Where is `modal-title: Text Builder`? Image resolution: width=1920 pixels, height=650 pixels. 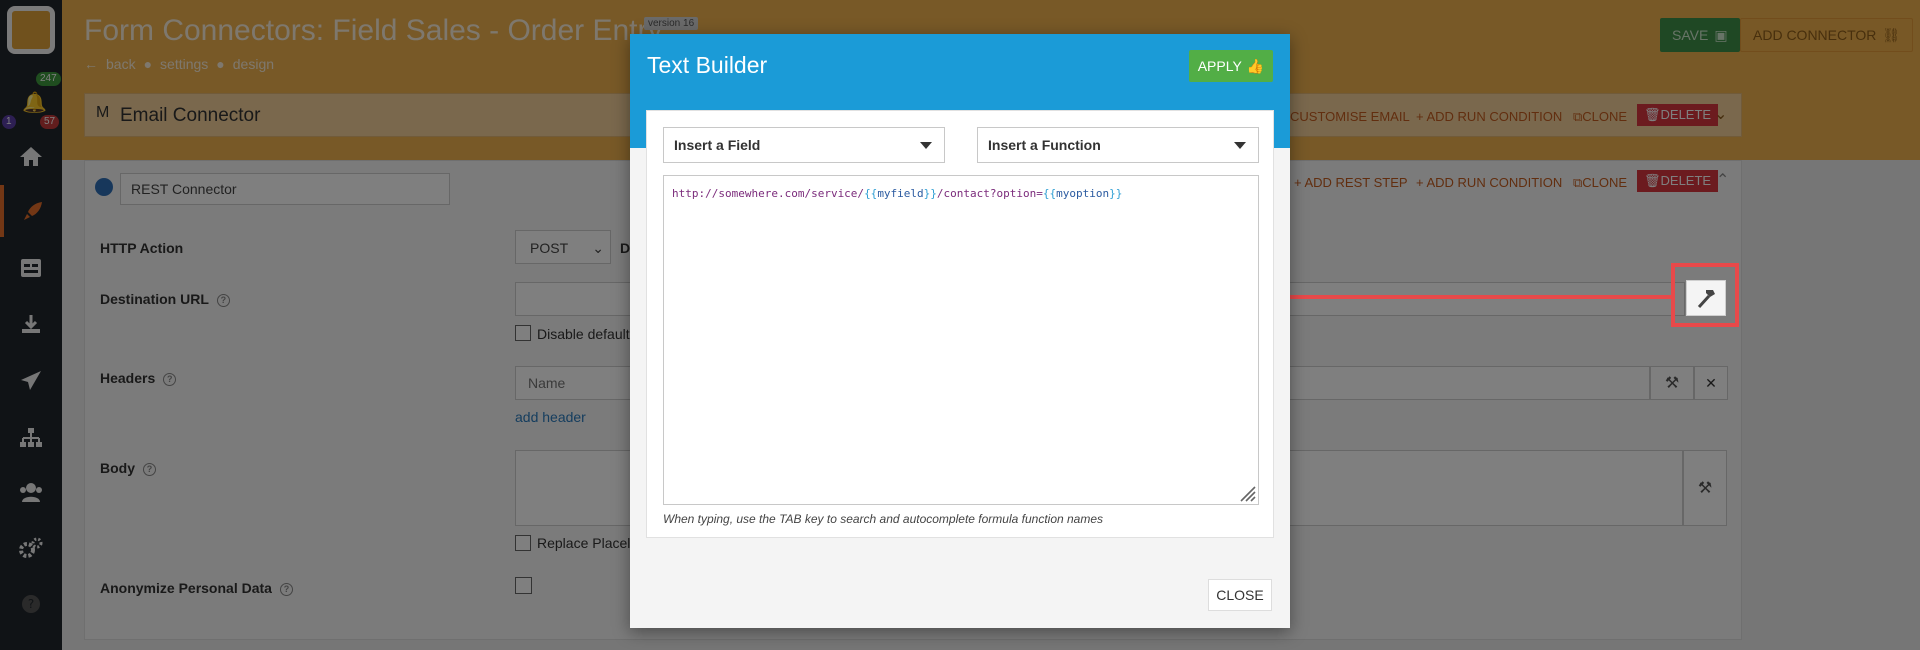
modal-title: Text Builder is located at coordinates (707, 65).